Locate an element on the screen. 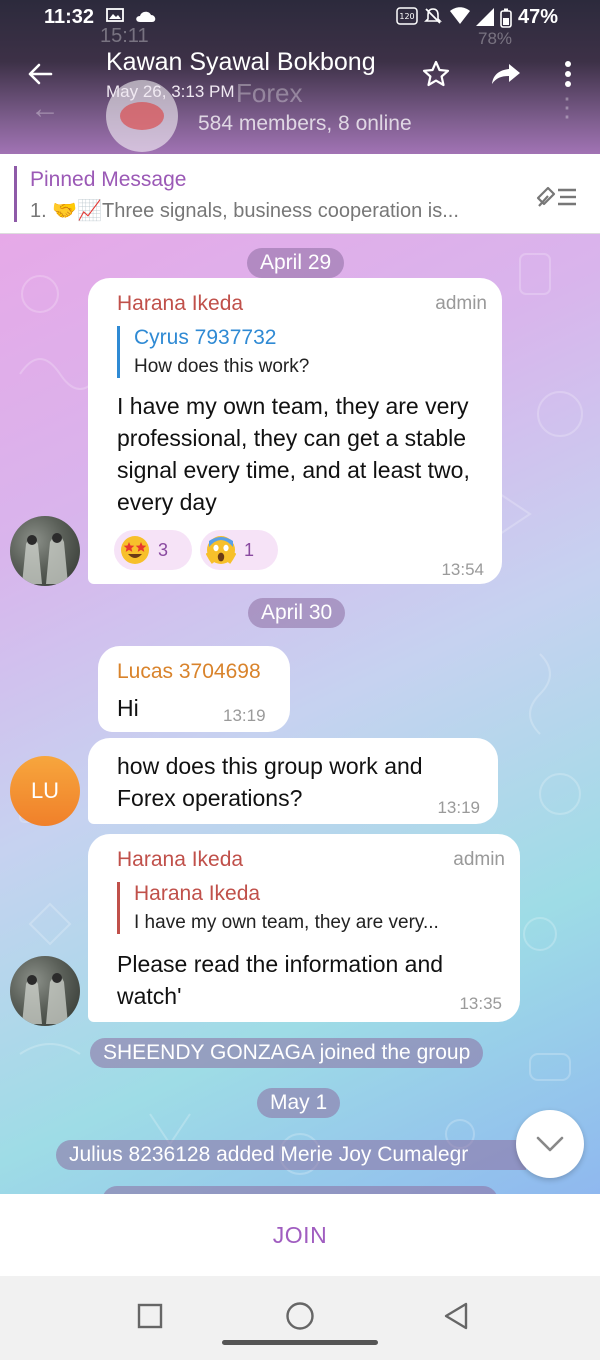  reply-quote: Cyrus 7937732 How does this work? is located at coordinates (302, 352).